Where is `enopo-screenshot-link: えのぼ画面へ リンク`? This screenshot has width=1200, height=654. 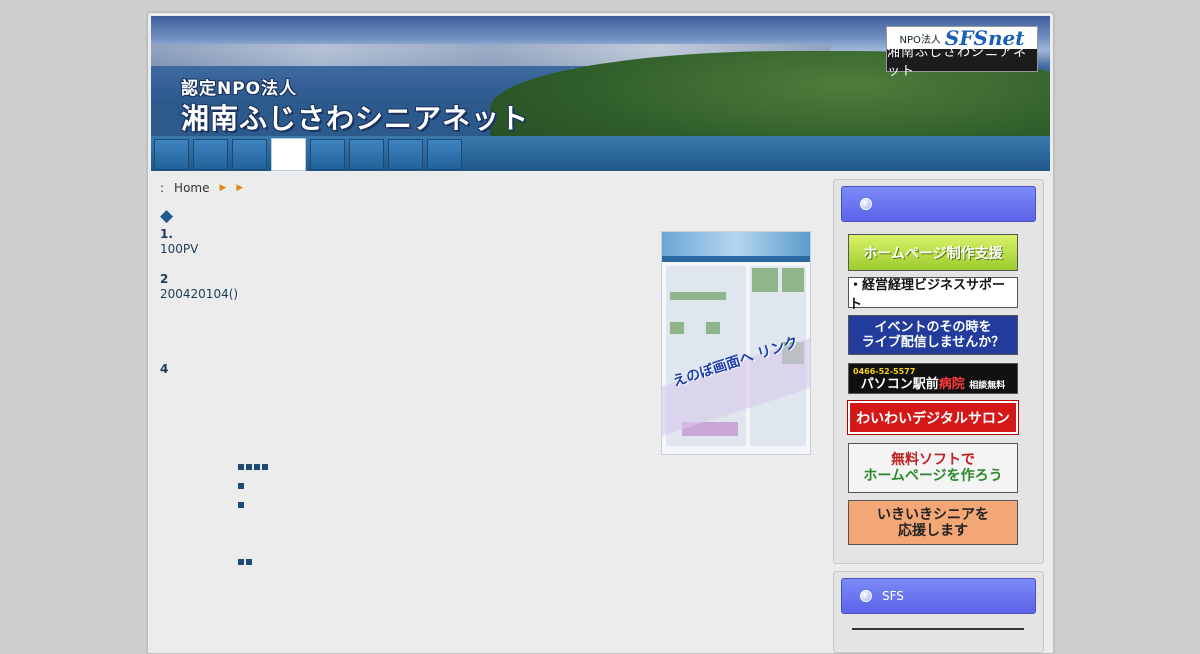 enopo-screenshot-link: えのぼ画面へ リンク is located at coordinates (736, 343).